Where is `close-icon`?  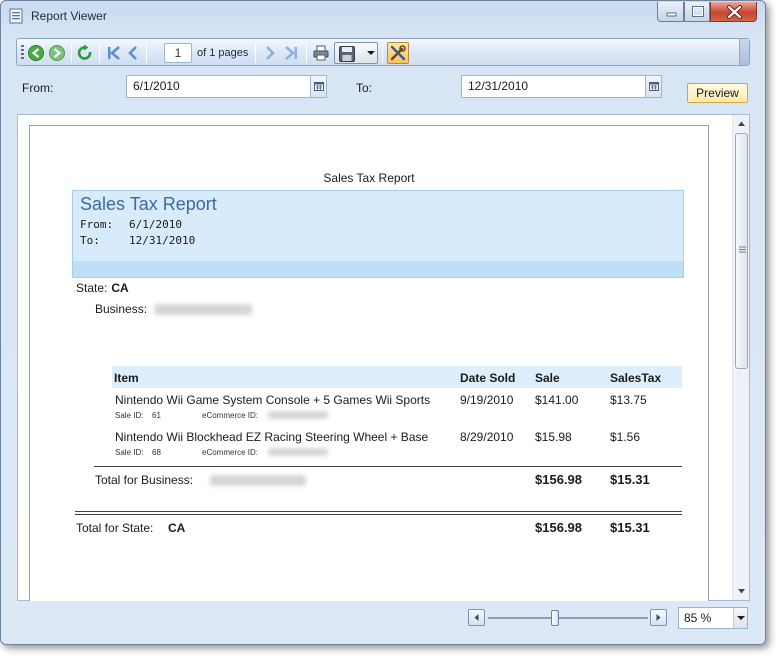
close-icon is located at coordinates (734, 12).